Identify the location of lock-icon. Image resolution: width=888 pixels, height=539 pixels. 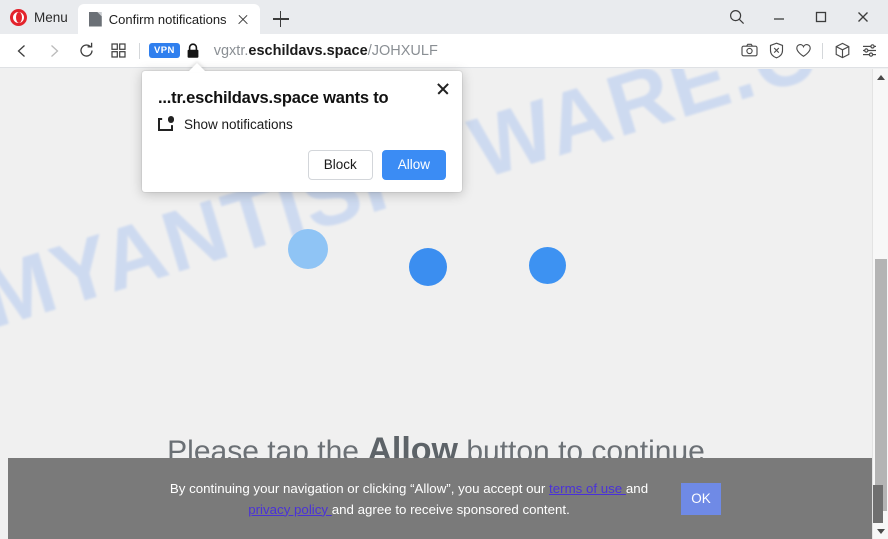
(193, 51).